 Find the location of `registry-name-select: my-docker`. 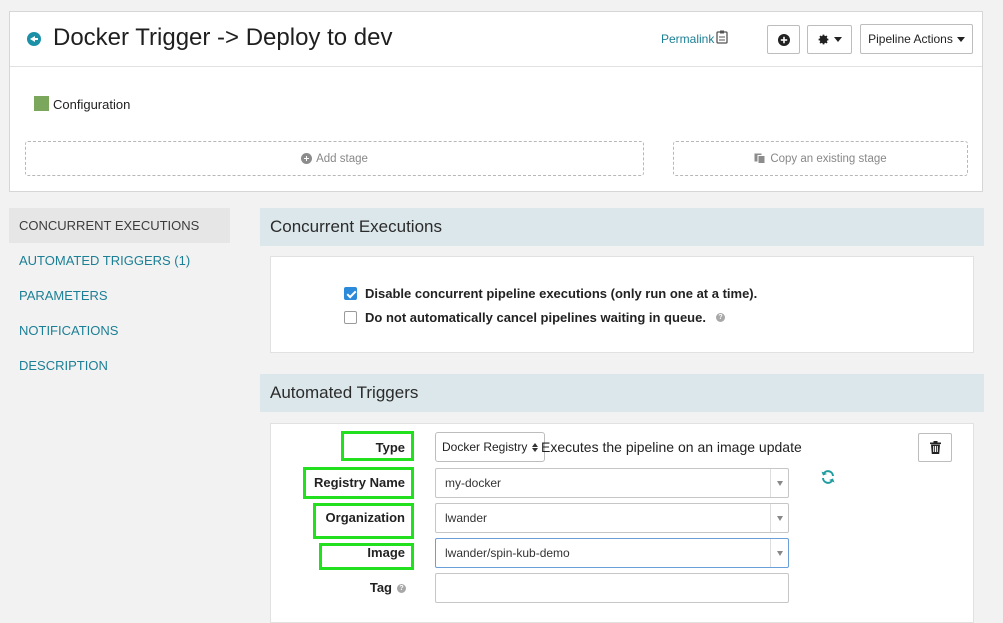

registry-name-select: my-docker is located at coordinates (612, 483).